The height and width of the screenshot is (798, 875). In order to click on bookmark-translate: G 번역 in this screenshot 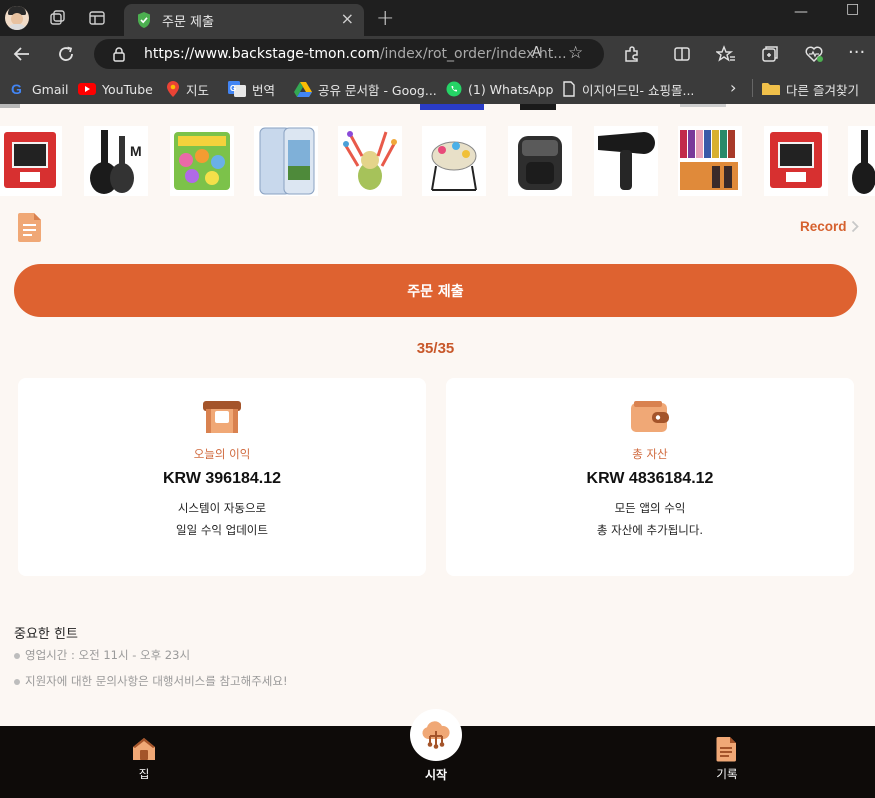, I will do `click(251, 89)`.